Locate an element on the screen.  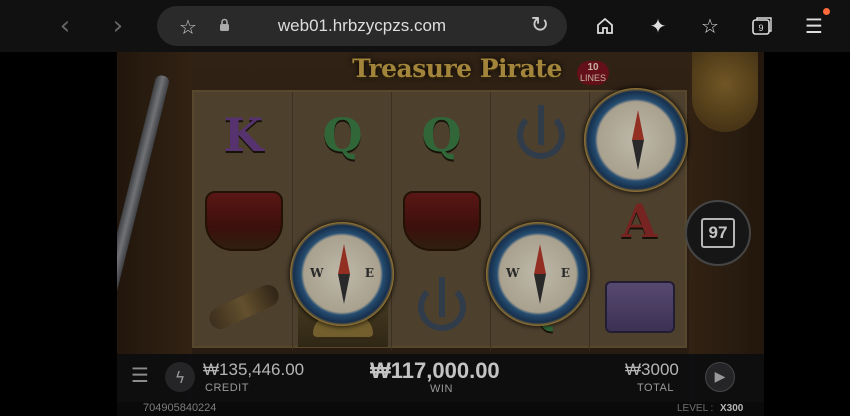
tab-count: 9 is located at coordinates (760, 28).